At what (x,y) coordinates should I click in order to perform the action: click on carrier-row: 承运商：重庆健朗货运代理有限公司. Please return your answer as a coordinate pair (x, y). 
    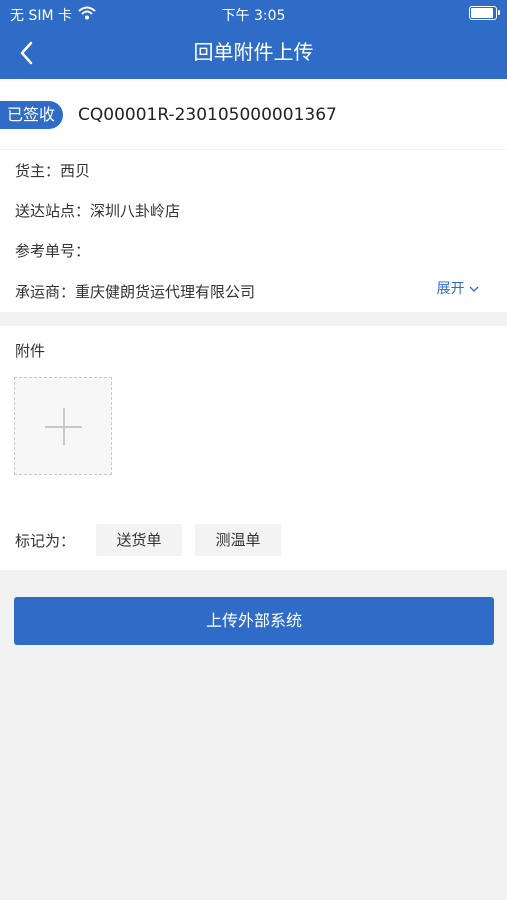
    Looking at the image, I should click on (135, 292).